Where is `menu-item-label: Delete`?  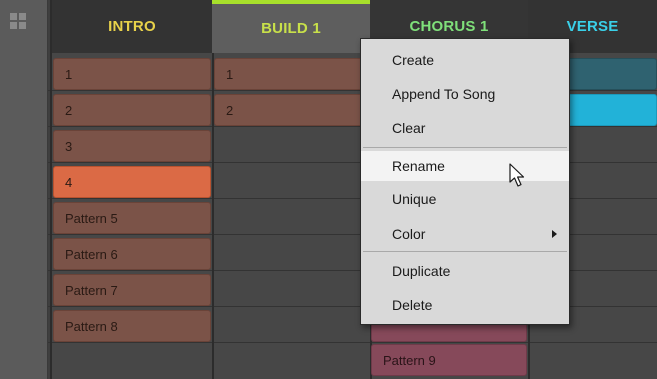 menu-item-label: Delete is located at coordinates (412, 305).